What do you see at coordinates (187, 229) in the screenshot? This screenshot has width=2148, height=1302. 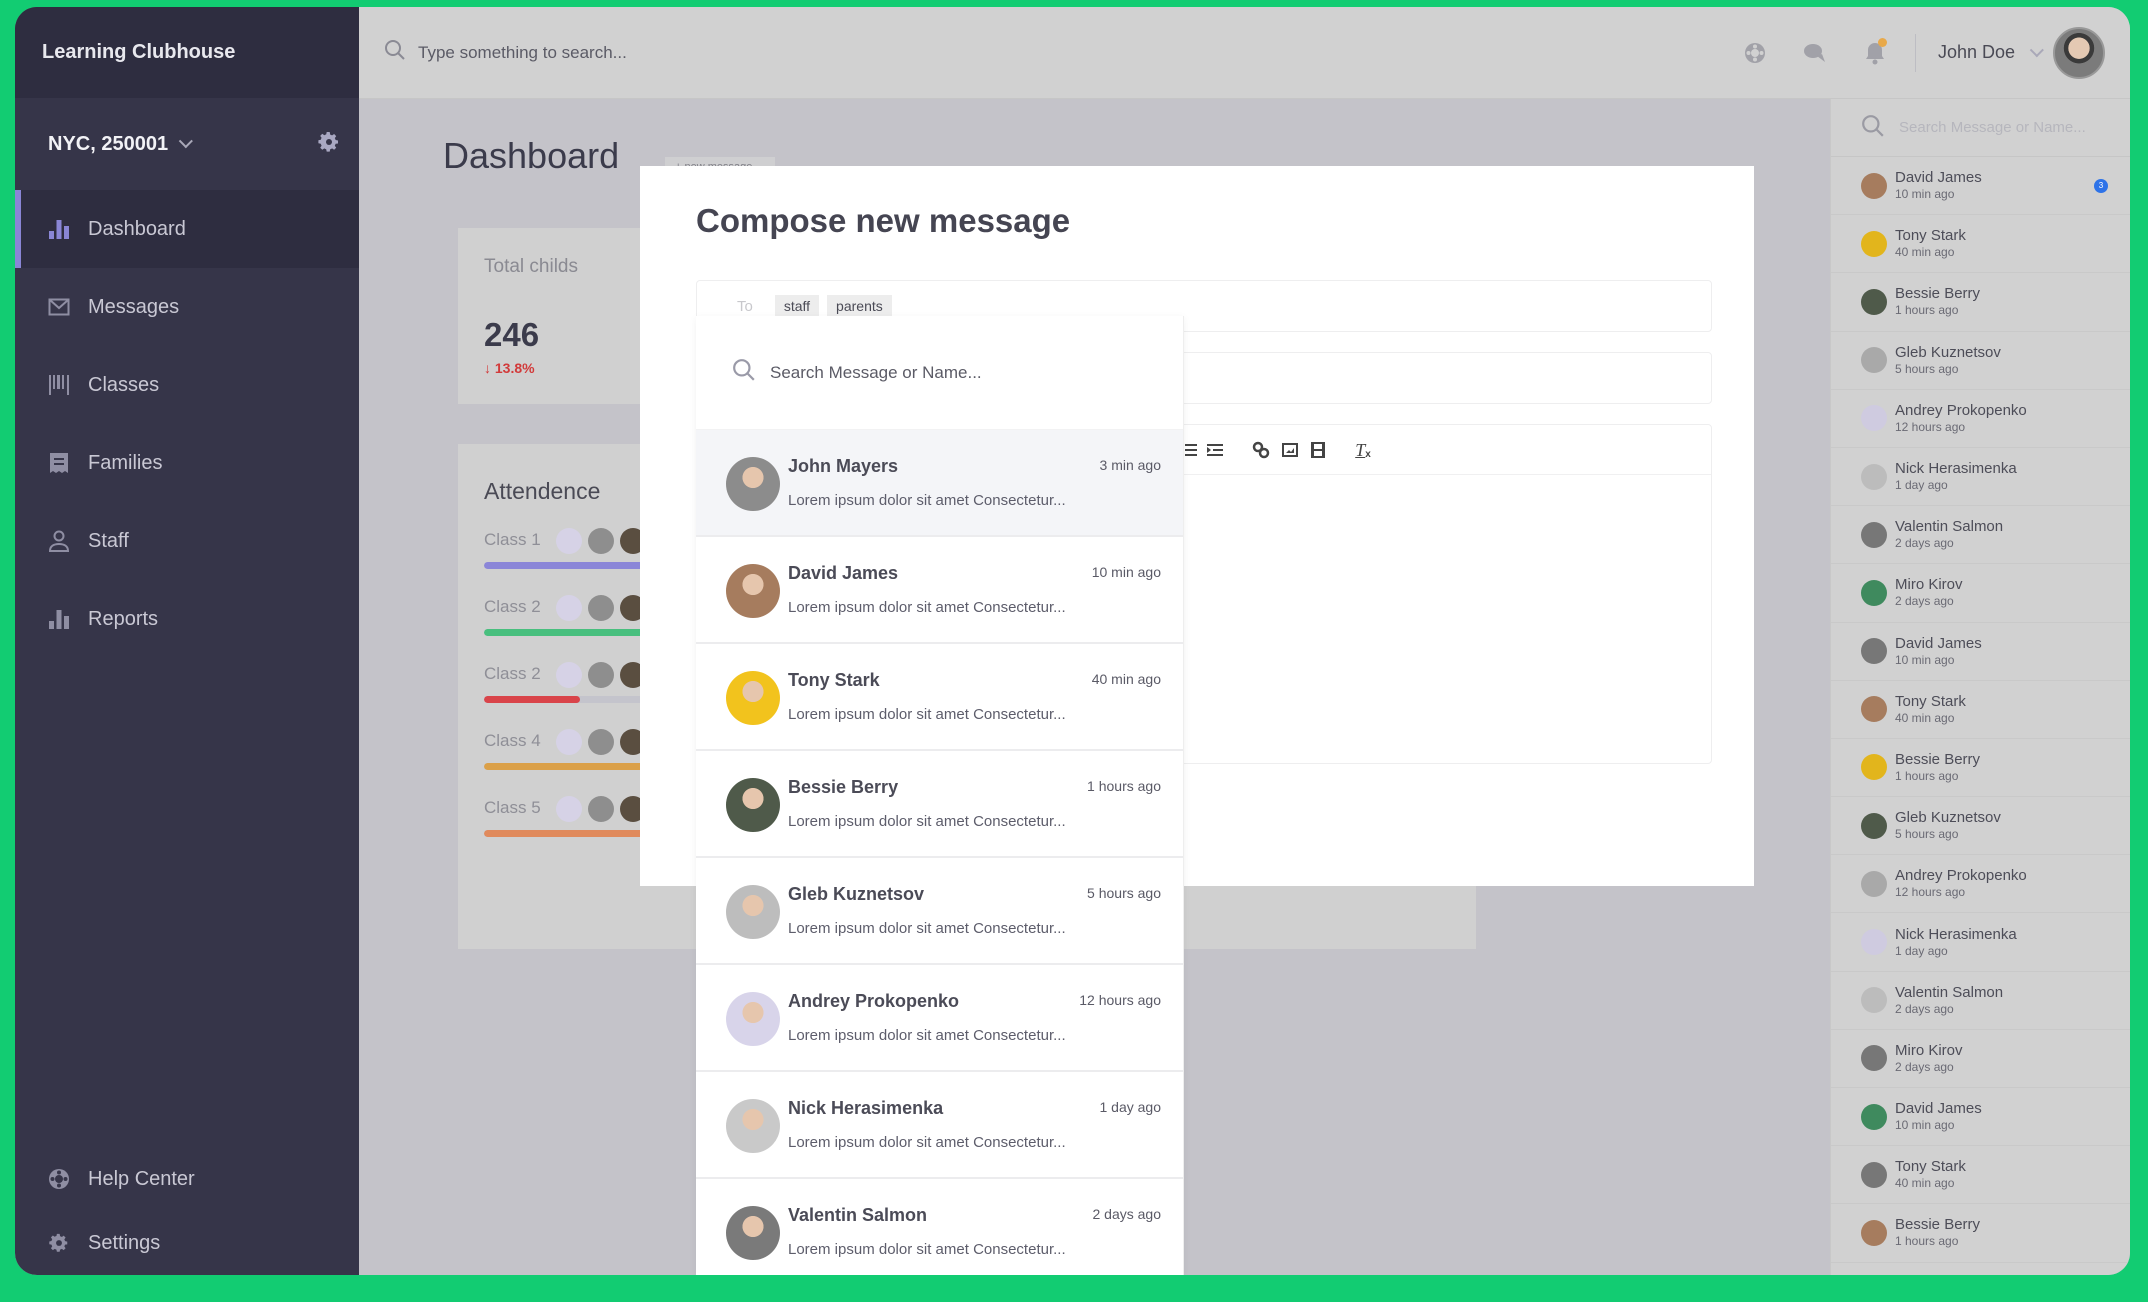 I see `sidebar-item-dashboard: Dashboard` at bounding box center [187, 229].